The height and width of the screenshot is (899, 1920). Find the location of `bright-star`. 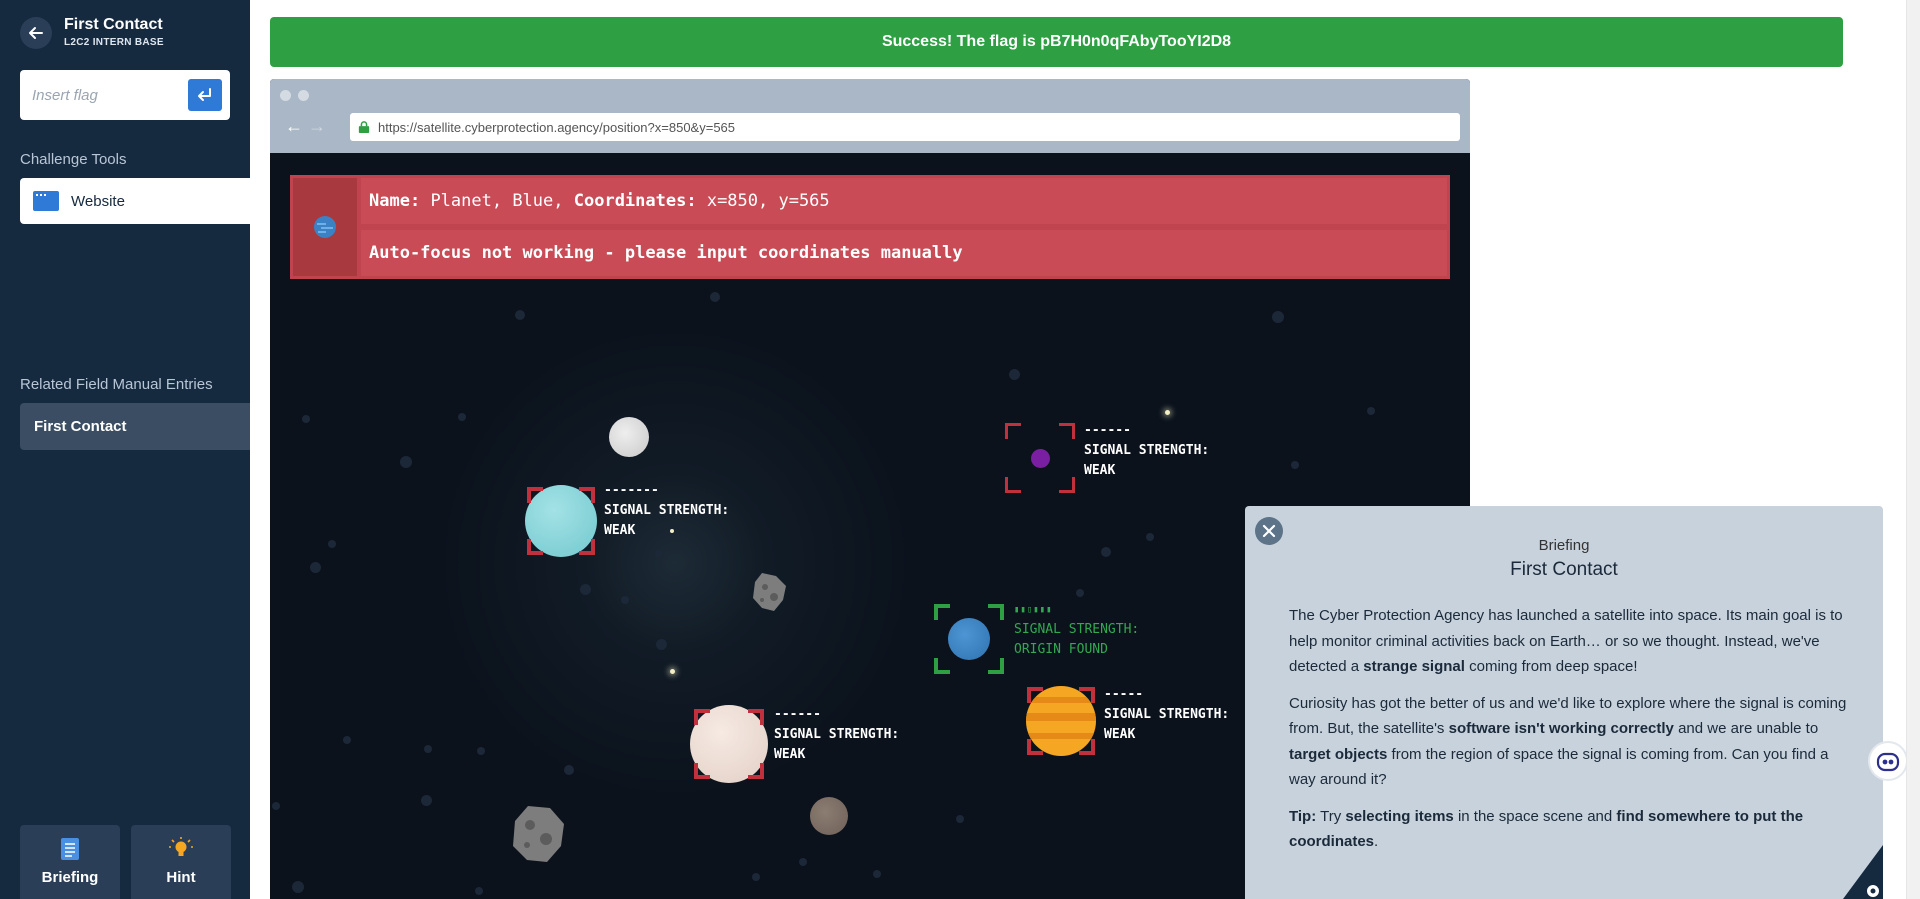

bright-star is located at coordinates (1167, 412).